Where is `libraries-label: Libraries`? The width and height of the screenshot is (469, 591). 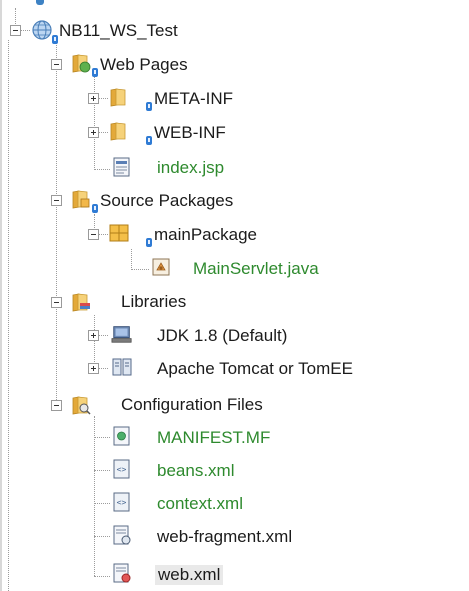
libraries-label: Libraries is located at coordinates (154, 301).